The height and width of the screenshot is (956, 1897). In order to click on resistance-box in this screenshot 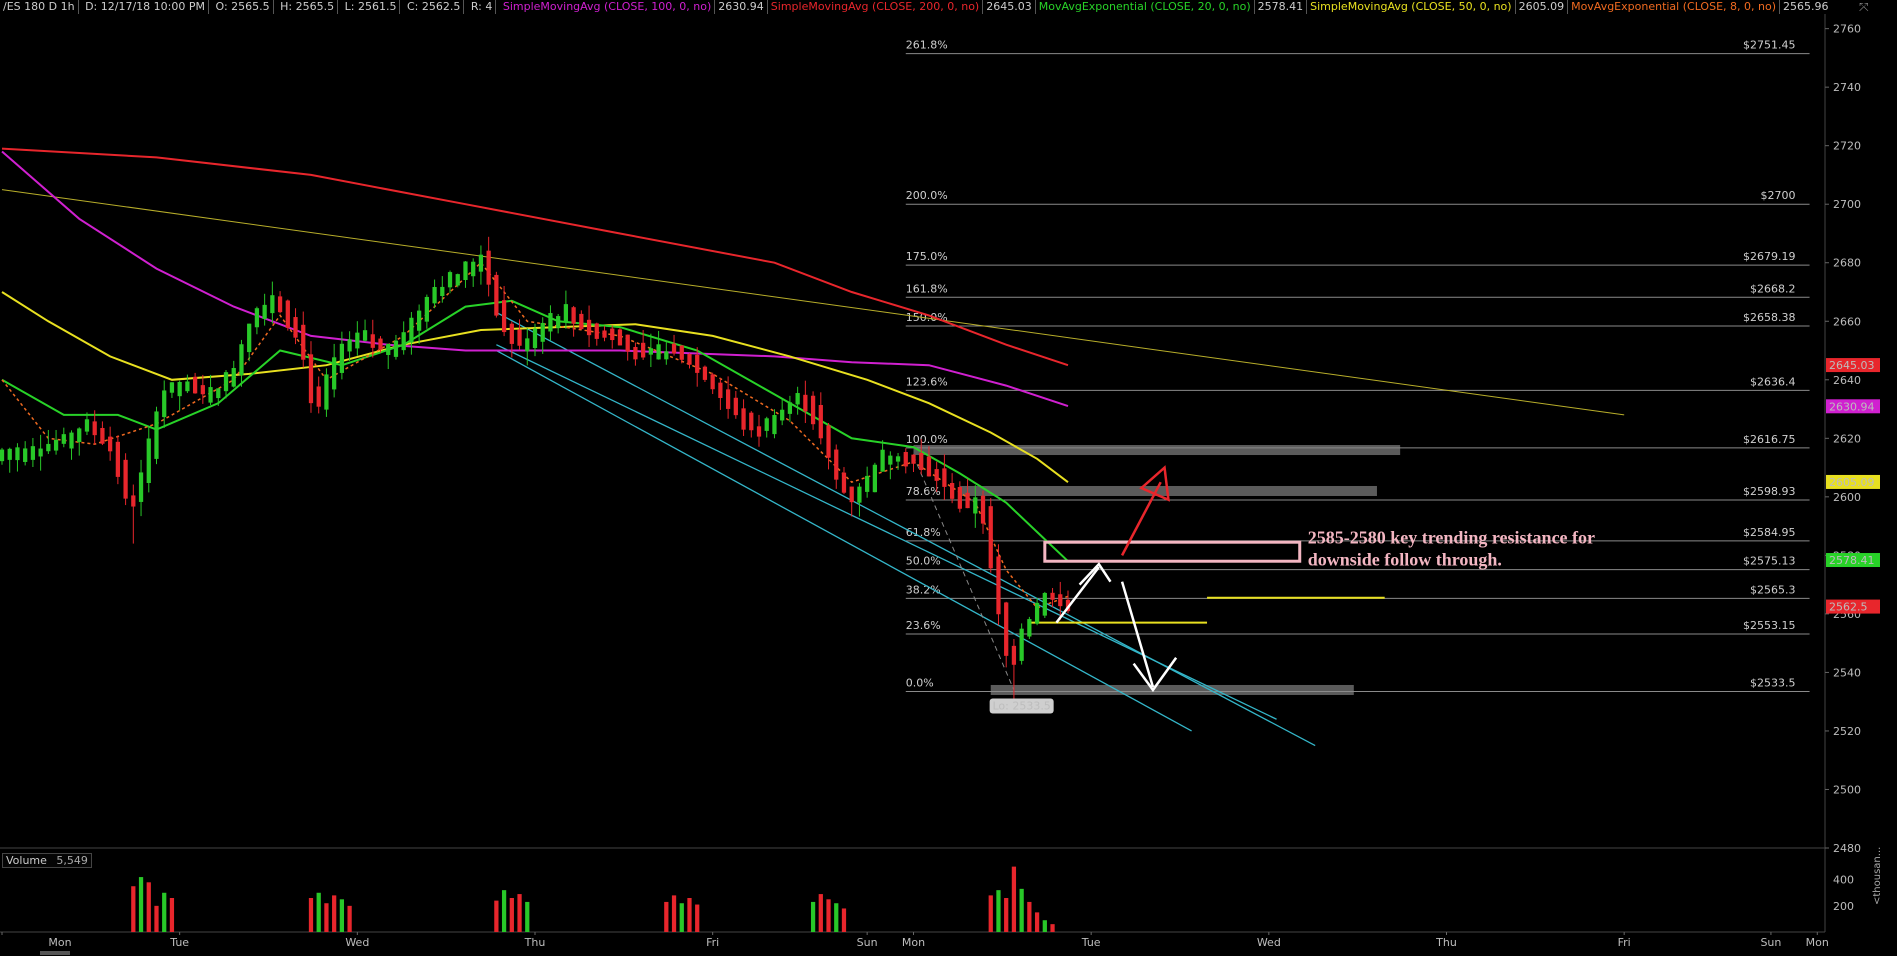, I will do `click(1172, 551)`.